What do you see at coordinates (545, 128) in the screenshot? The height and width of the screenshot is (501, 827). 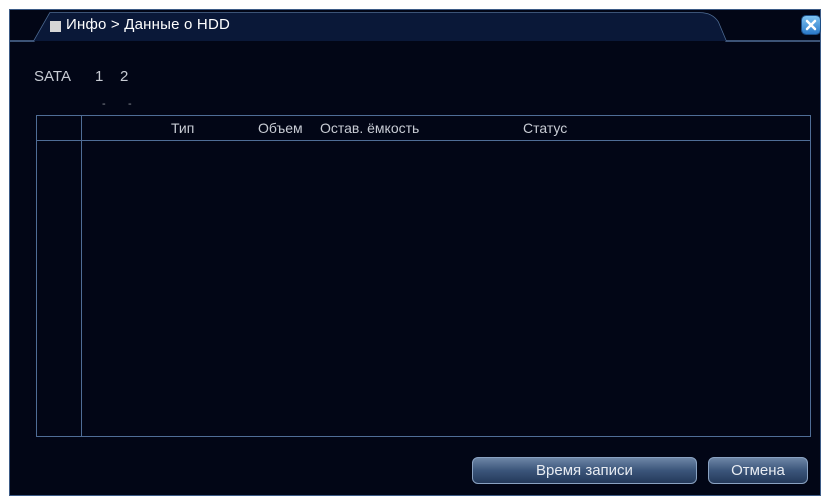 I see `column-header-status: Статус` at bounding box center [545, 128].